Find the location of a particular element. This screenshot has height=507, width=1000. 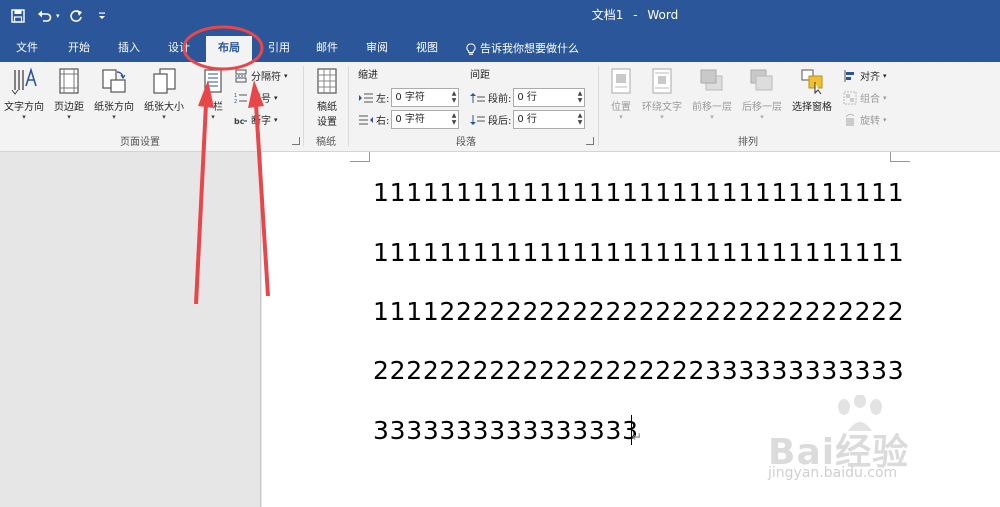

paragraph-launcher-icon is located at coordinates (590, 141).